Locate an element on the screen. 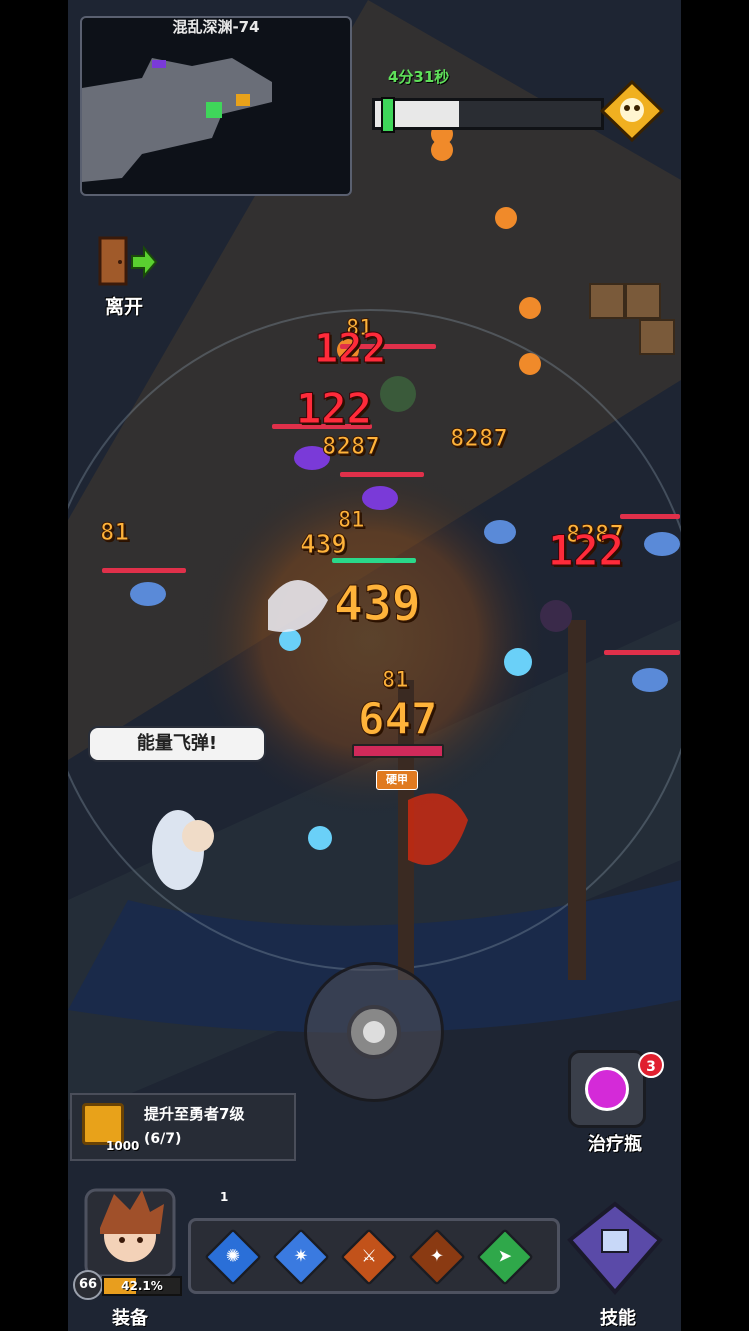  fire-slash-skill-icon: ⚔ is located at coordinates (369, 1256).